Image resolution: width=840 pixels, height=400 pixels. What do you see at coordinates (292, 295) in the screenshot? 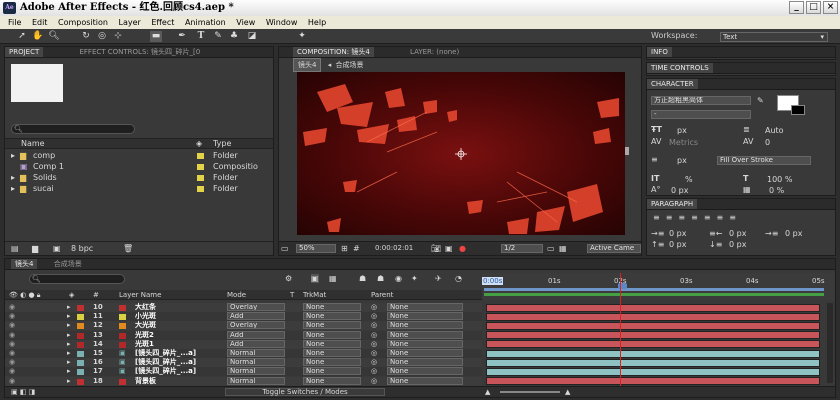
I see `column-t-header: T` at bounding box center [292, 295].